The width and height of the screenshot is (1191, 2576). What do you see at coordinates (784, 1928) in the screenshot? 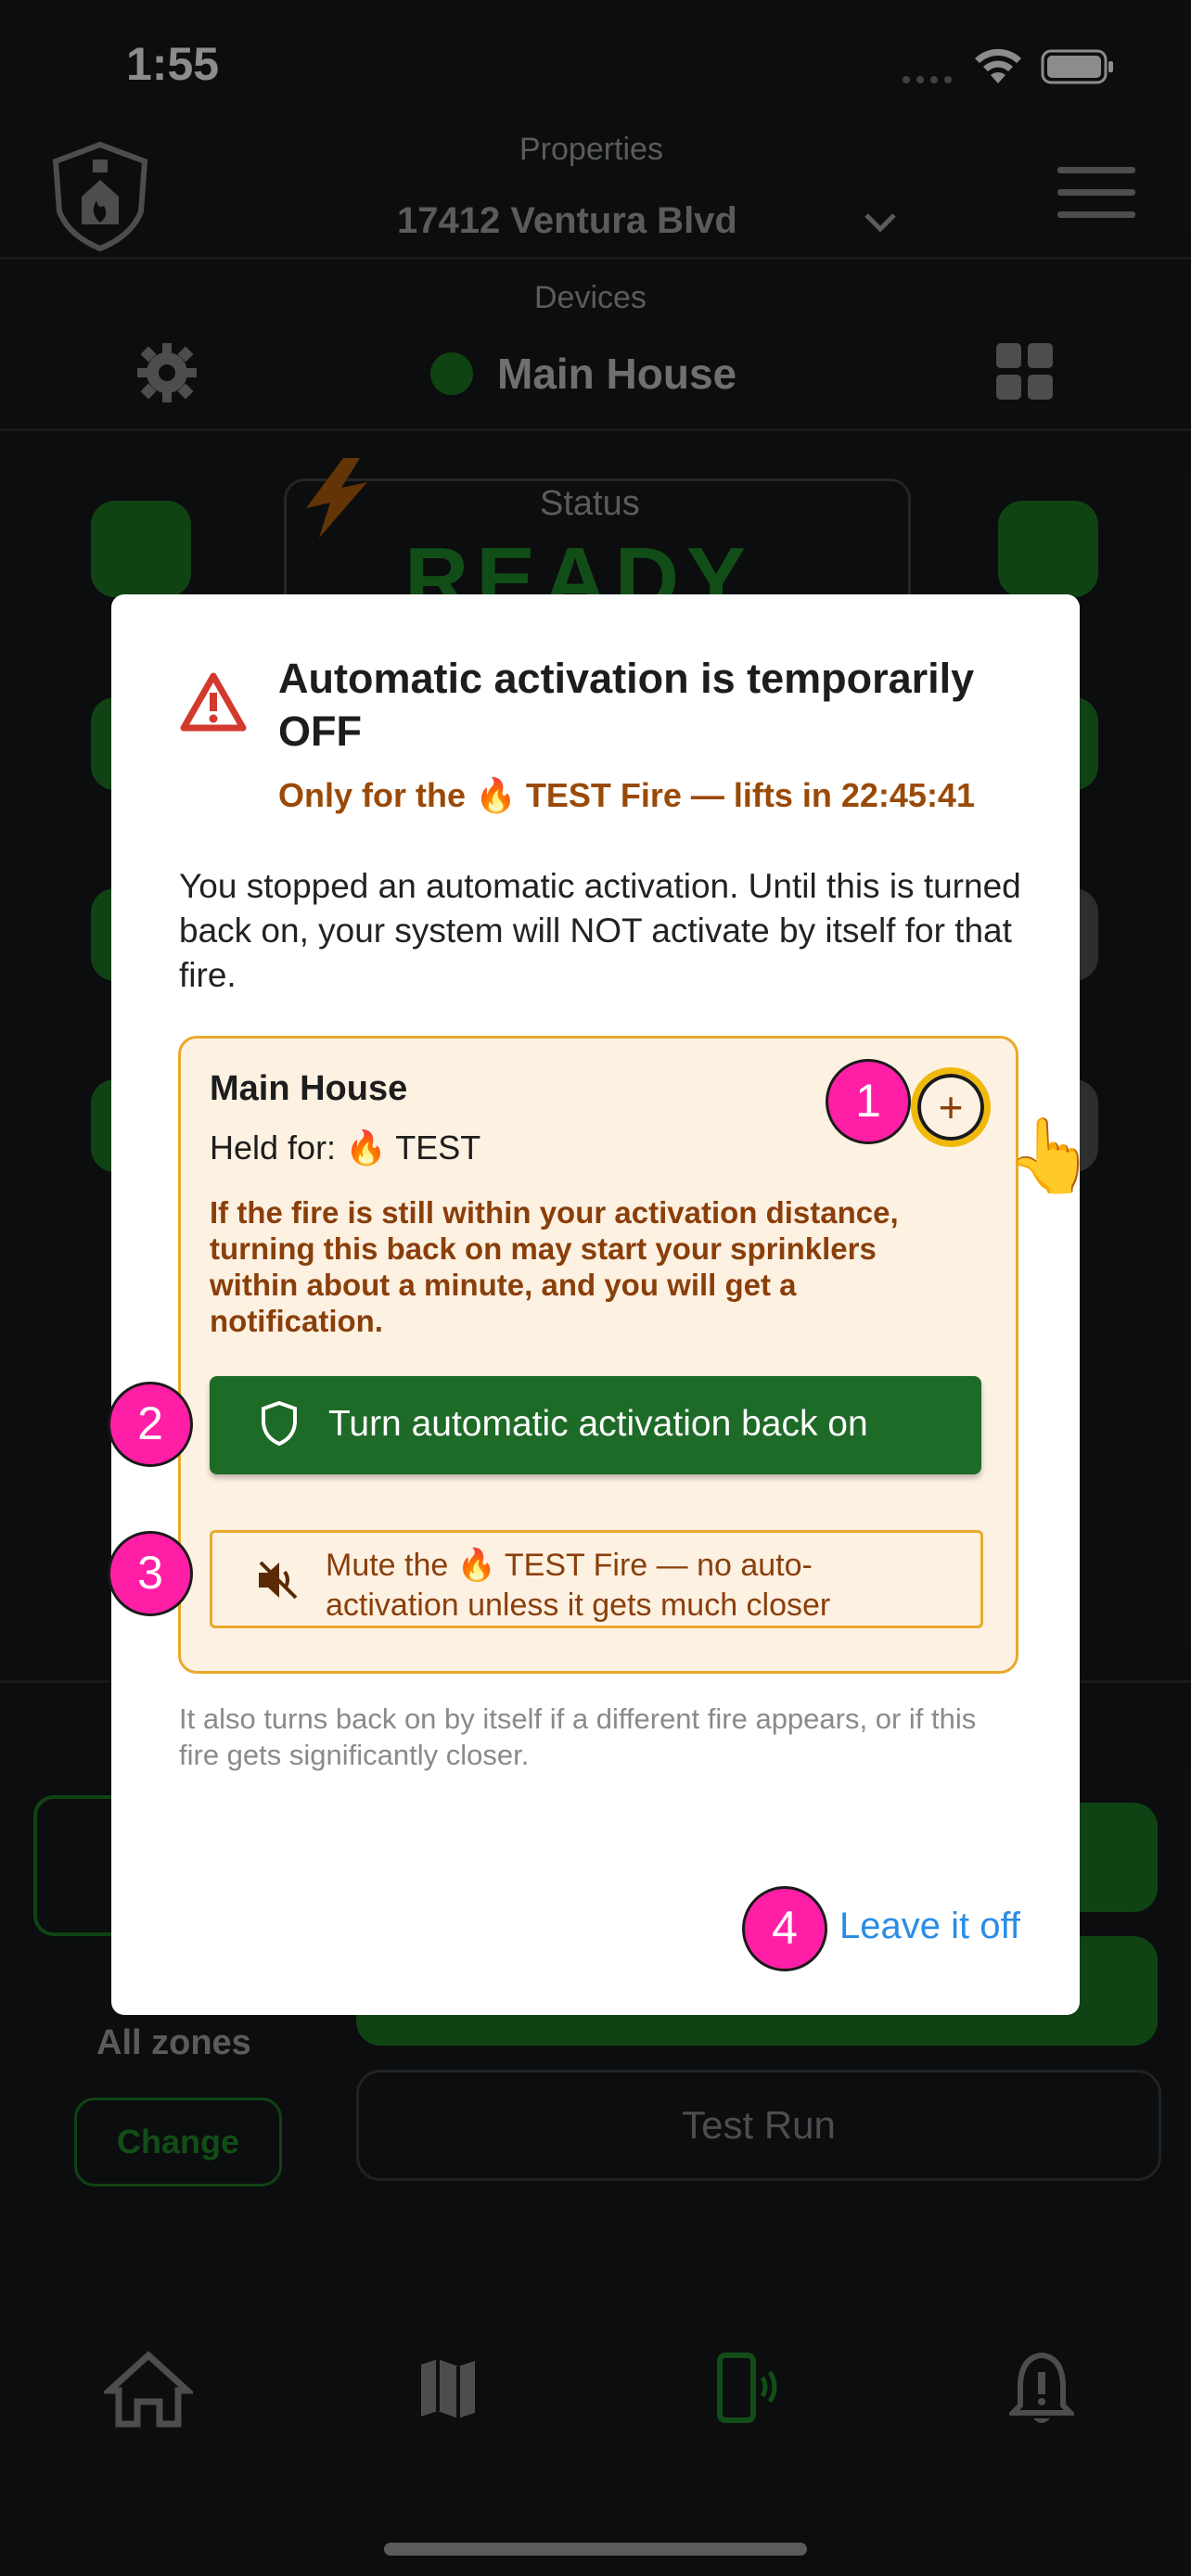
I see `annotation-badge-4: 4` at bounding box center [784, 1928].